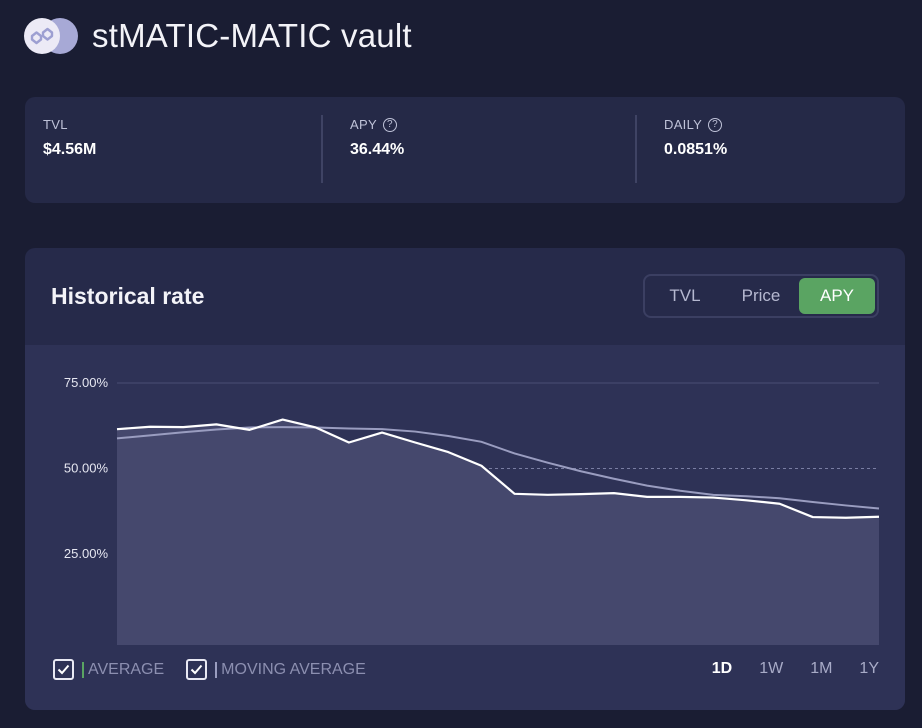 The height and width of the screenshot is (728, 922). What do you see at coordinates (42, 36) in the screenshot?
I see `polygon-logo-icon` at bounding box center [42, 36].